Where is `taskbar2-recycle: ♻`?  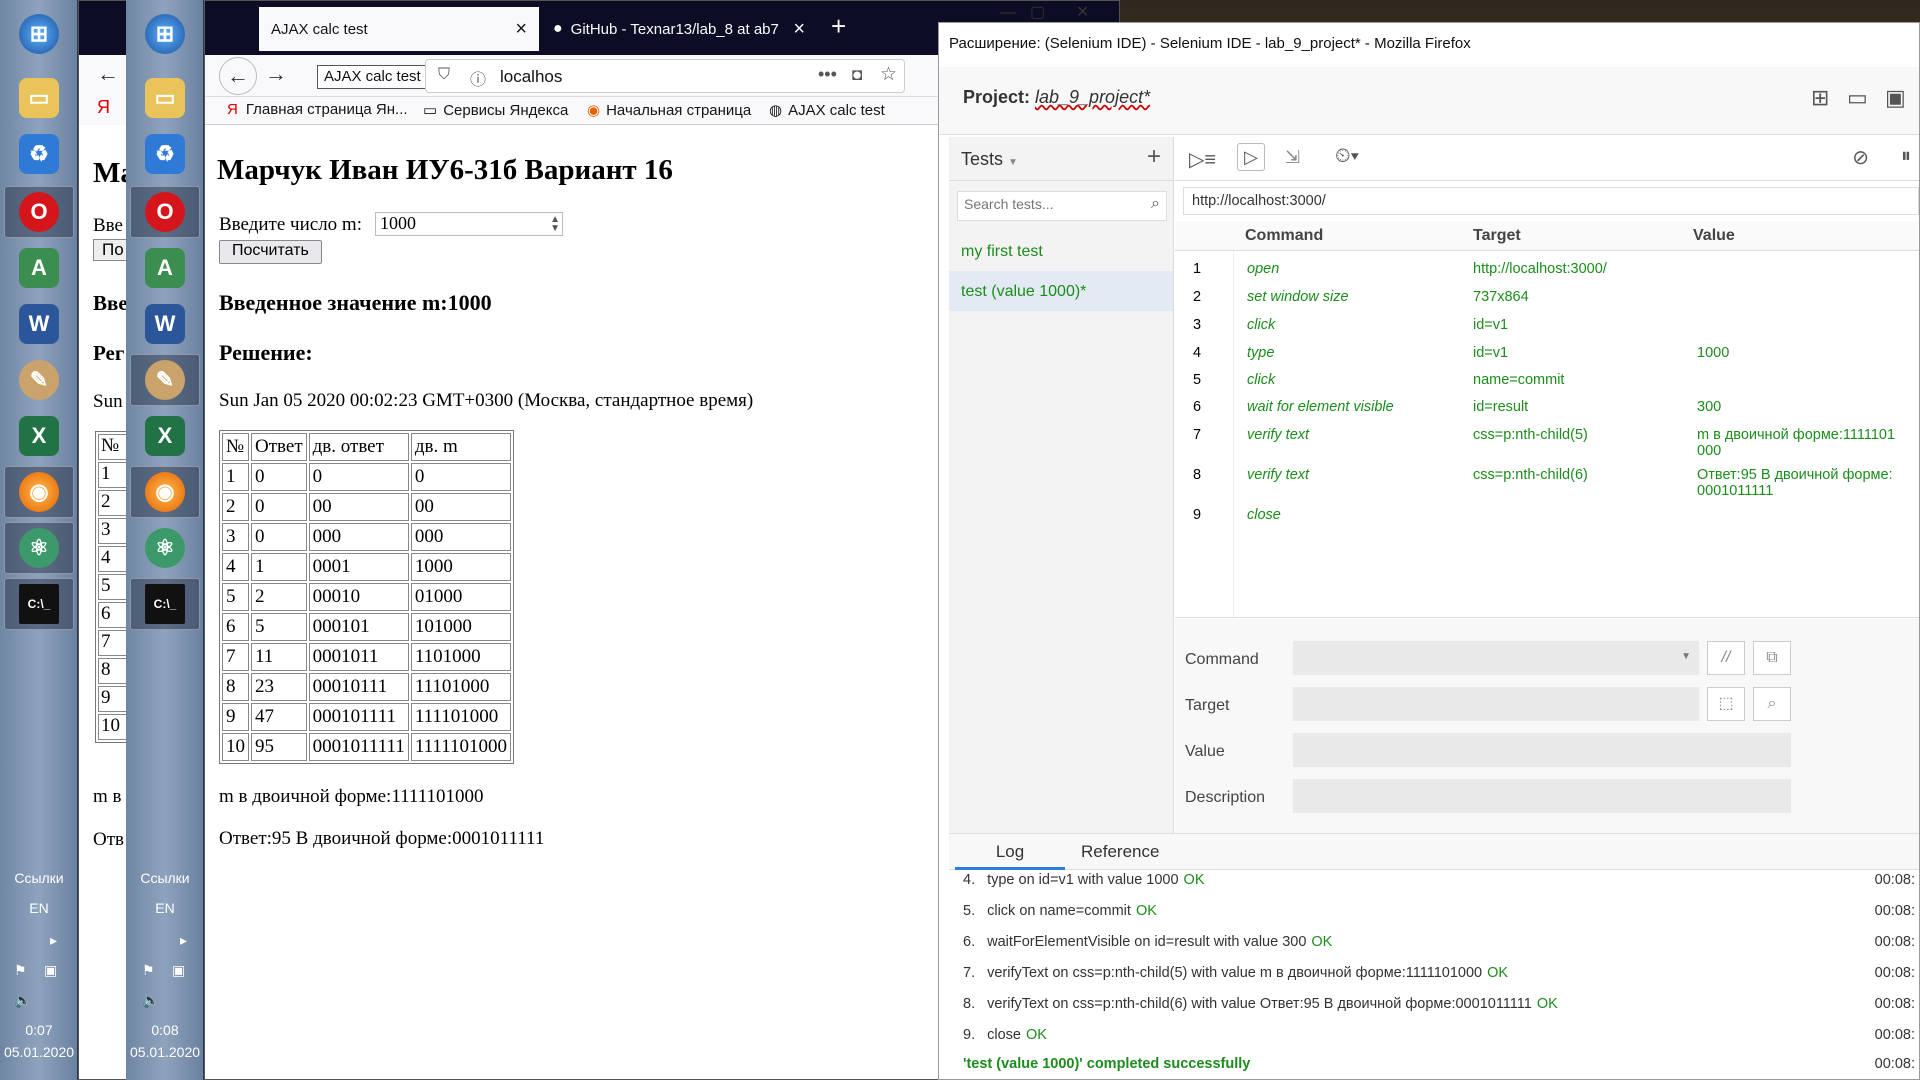 taskbar2-recycle: ♻ is located at coordinates (165, 154).